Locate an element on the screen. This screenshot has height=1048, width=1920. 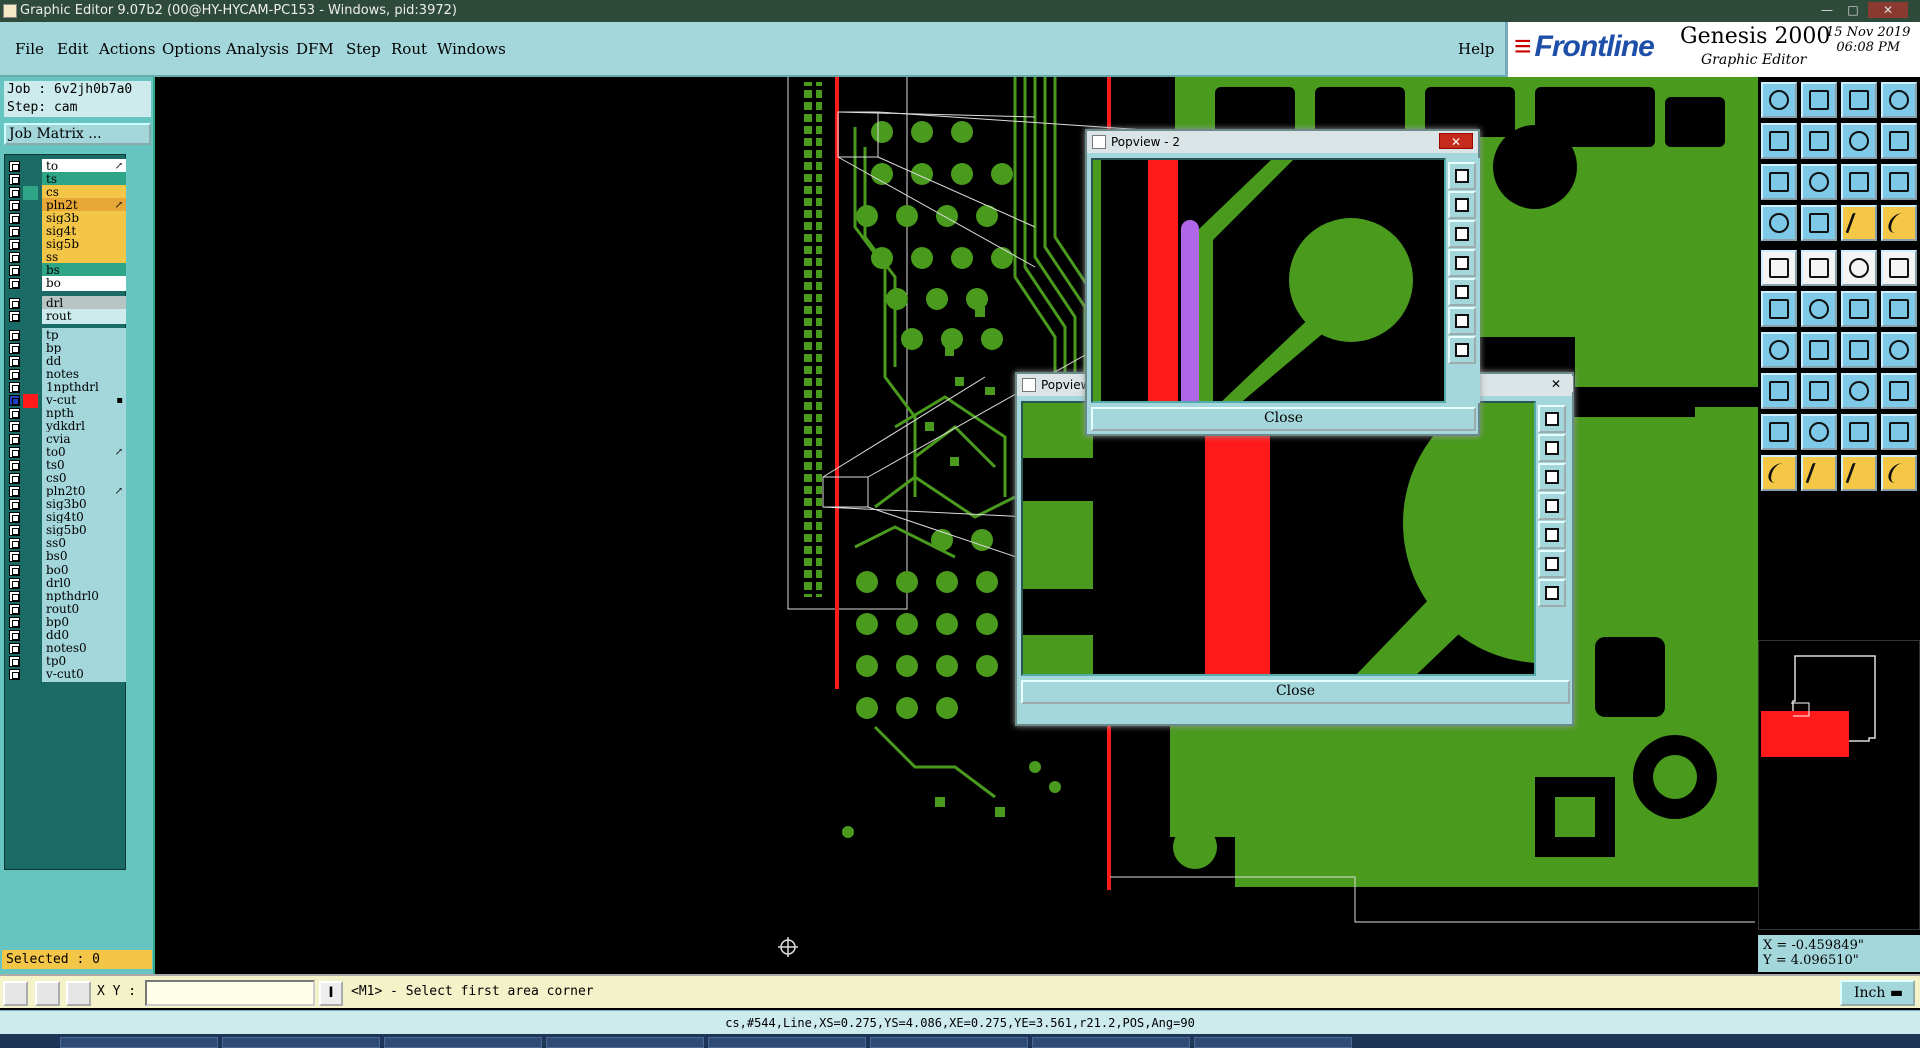
close-window-button: ✕ is located at coordinates (1888, 10).